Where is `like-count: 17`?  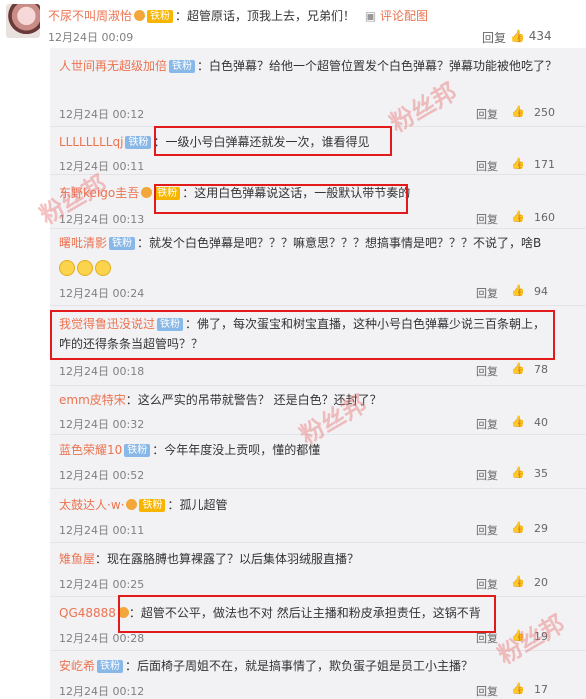 like-count: 17 is located at coordinates (541, 689).